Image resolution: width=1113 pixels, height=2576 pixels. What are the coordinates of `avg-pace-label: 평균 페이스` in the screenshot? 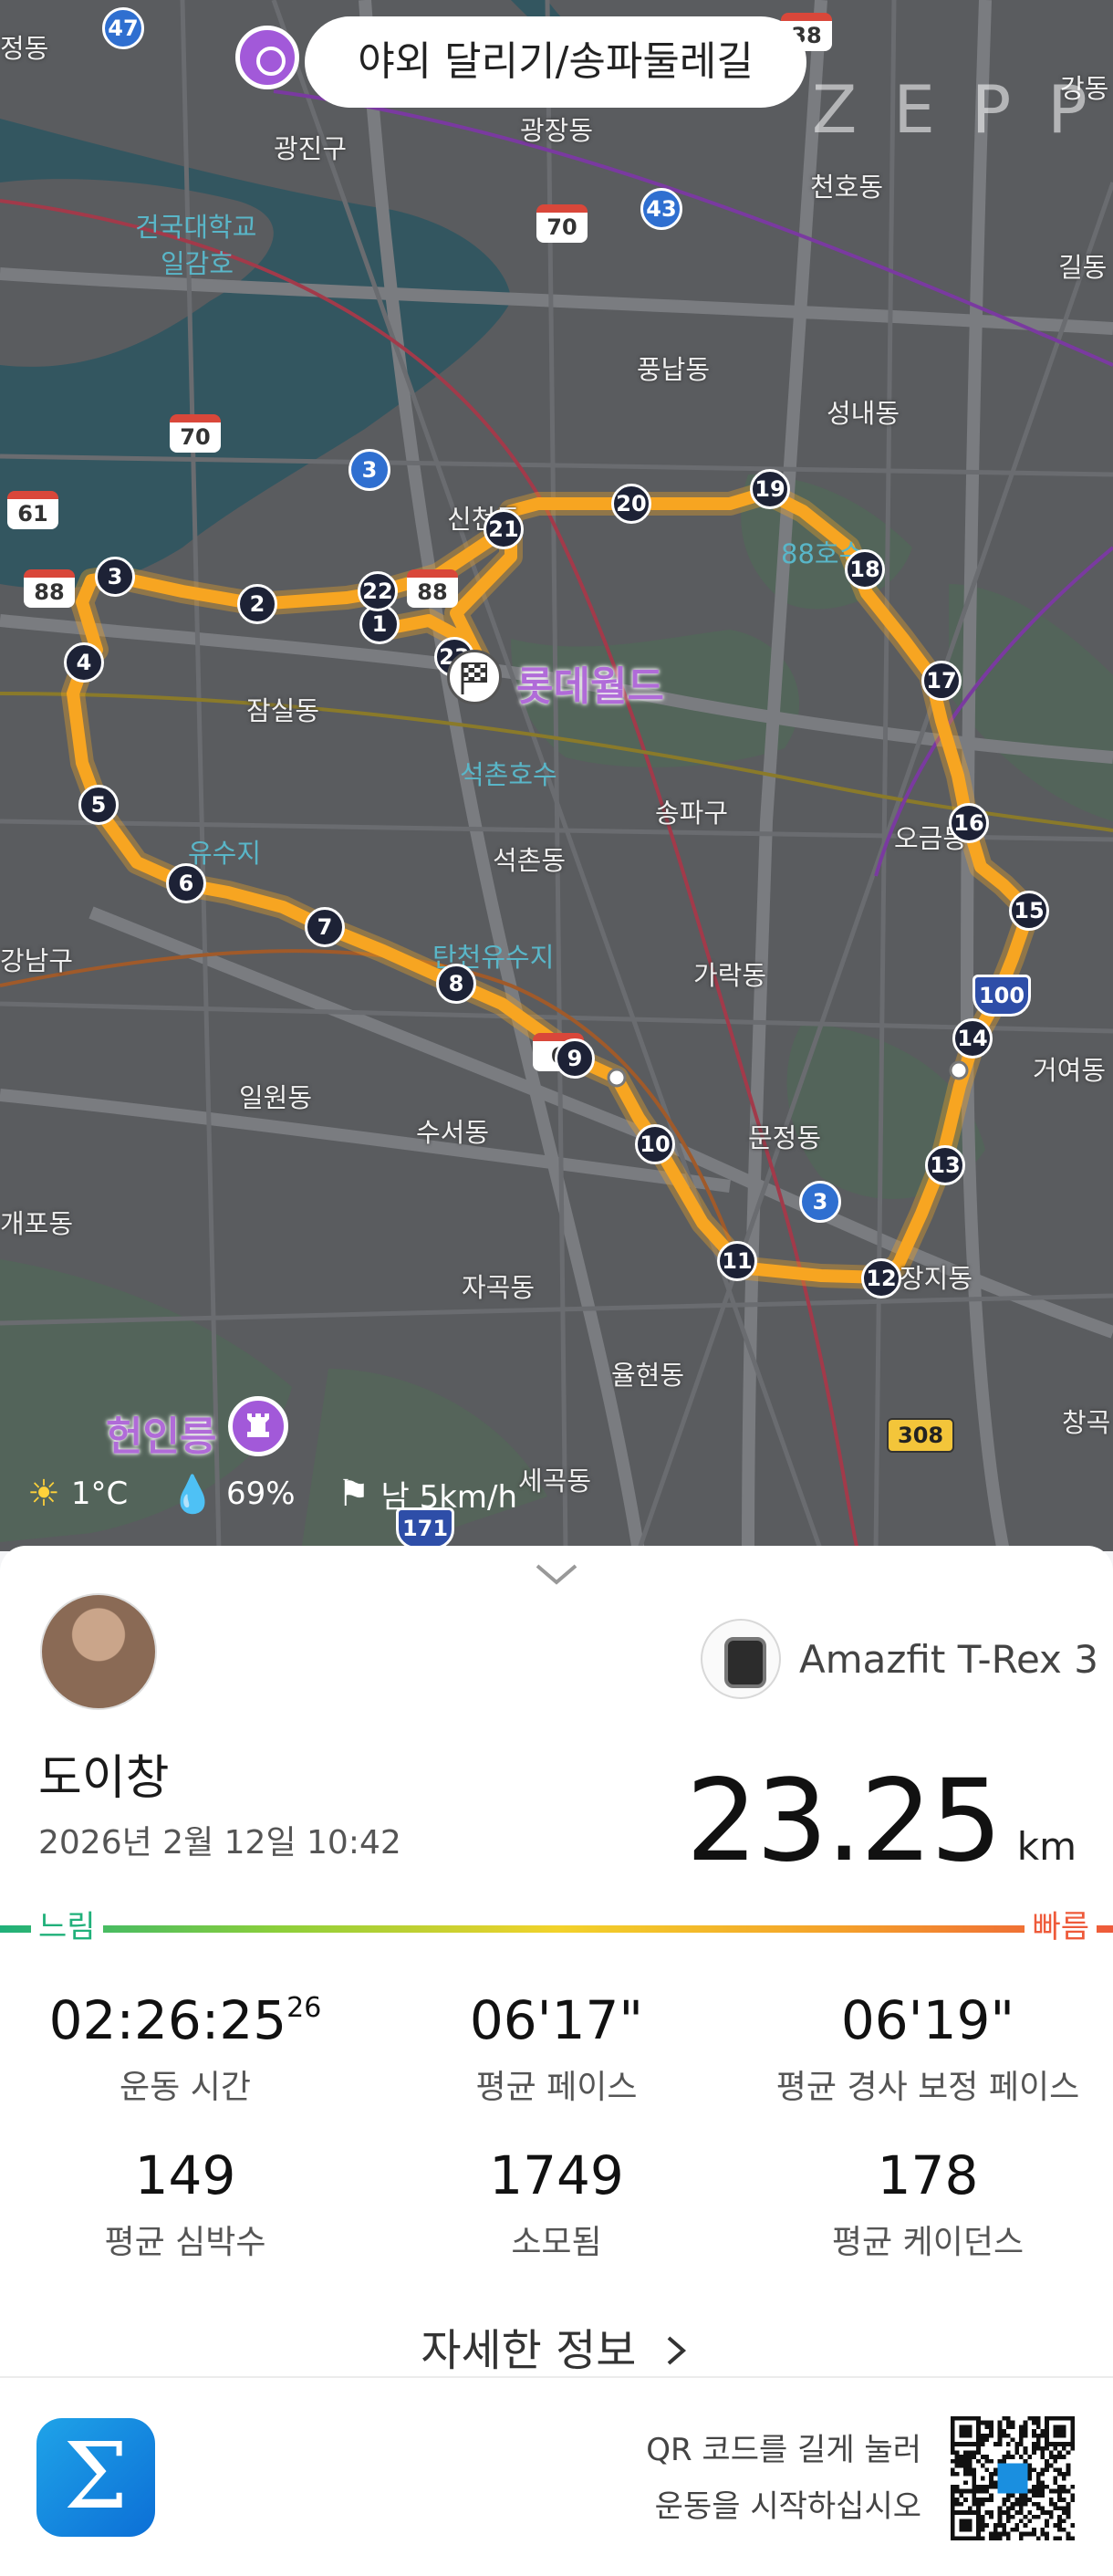 It's located at (556, 2087).